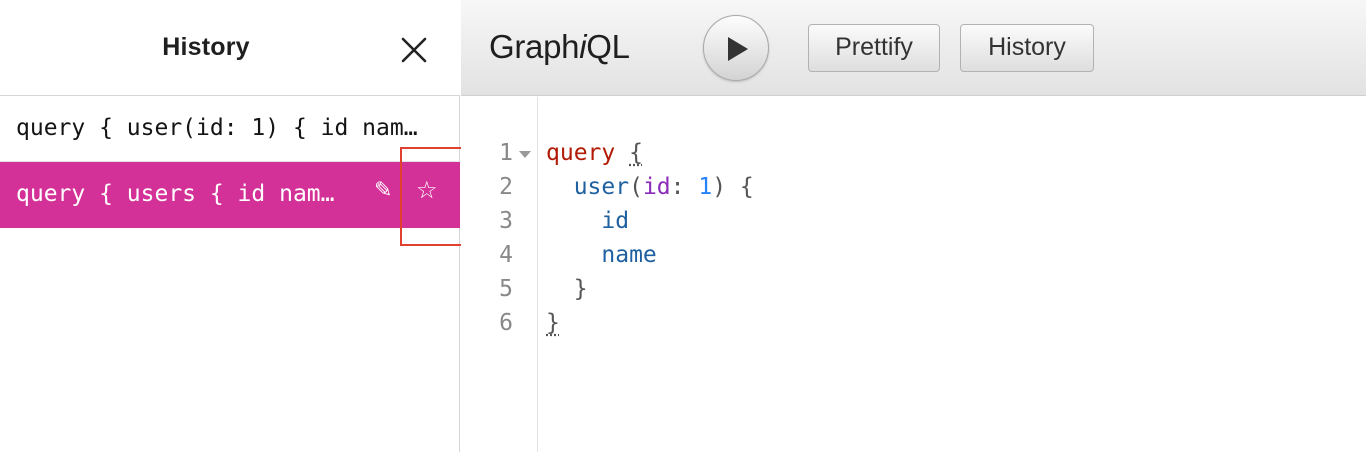 This screenshot has height=452, width=1366. What do you see at coordinates (615, 221) in the screenshot?
I see `code-line: id` at bounding box center [615, 221].